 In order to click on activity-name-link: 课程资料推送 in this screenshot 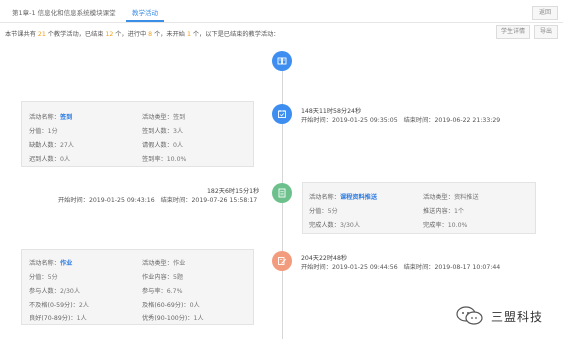, I will do `click(358, 197)`.